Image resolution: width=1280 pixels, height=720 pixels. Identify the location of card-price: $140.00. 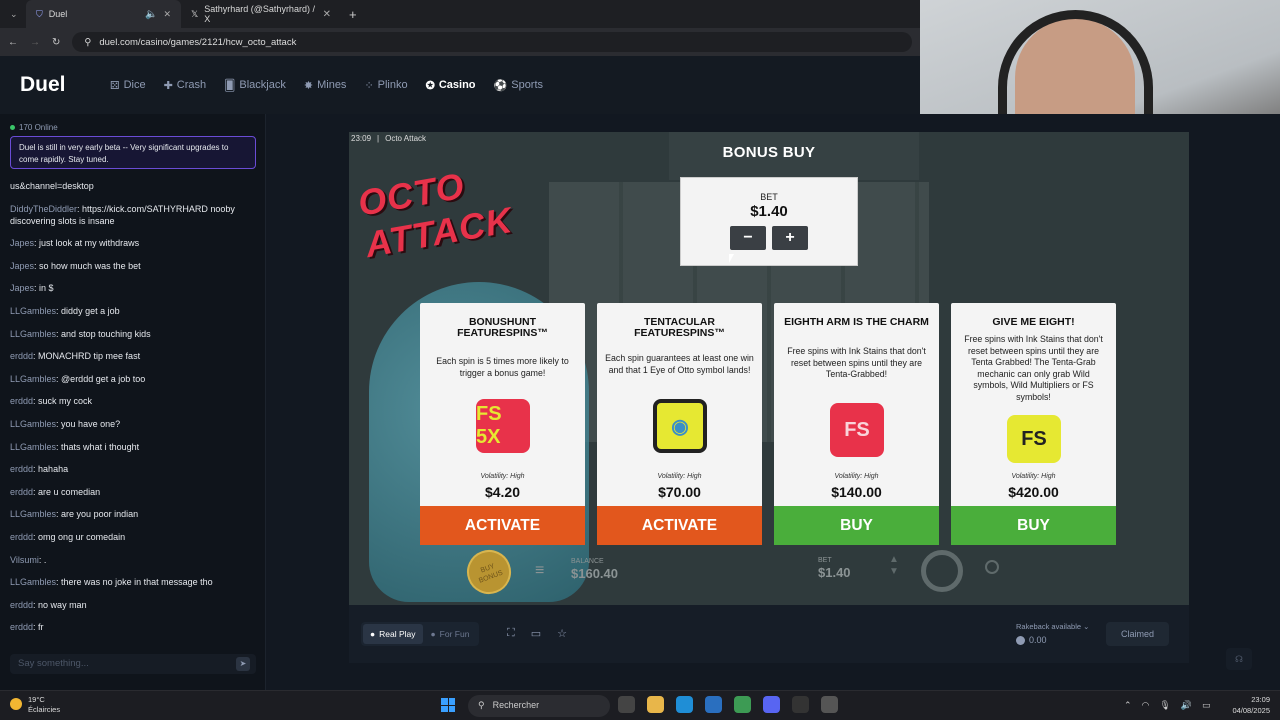
(856, 492).